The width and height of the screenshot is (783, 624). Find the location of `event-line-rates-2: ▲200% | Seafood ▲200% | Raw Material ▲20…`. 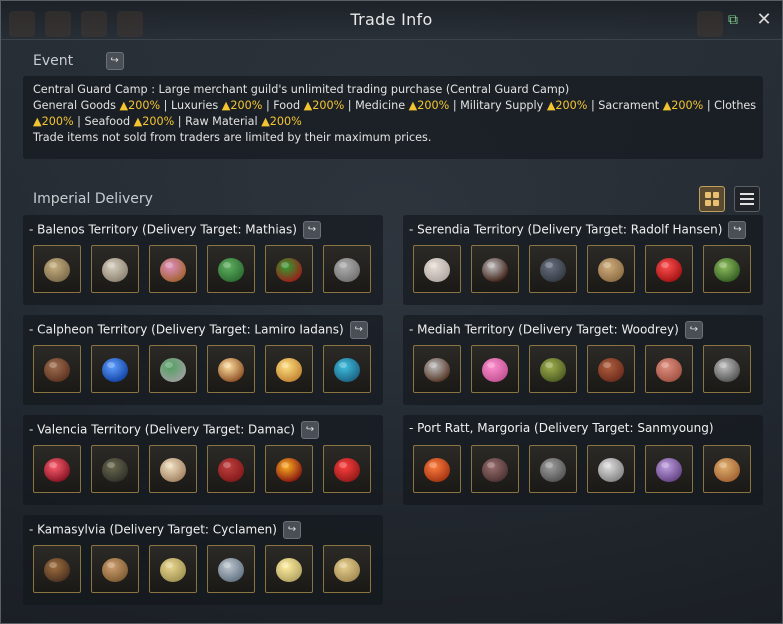

event-line-rates-2: ▲200% | Seafood ▲200% | Raw Material ▲20… is located at coordinates (167, 121).